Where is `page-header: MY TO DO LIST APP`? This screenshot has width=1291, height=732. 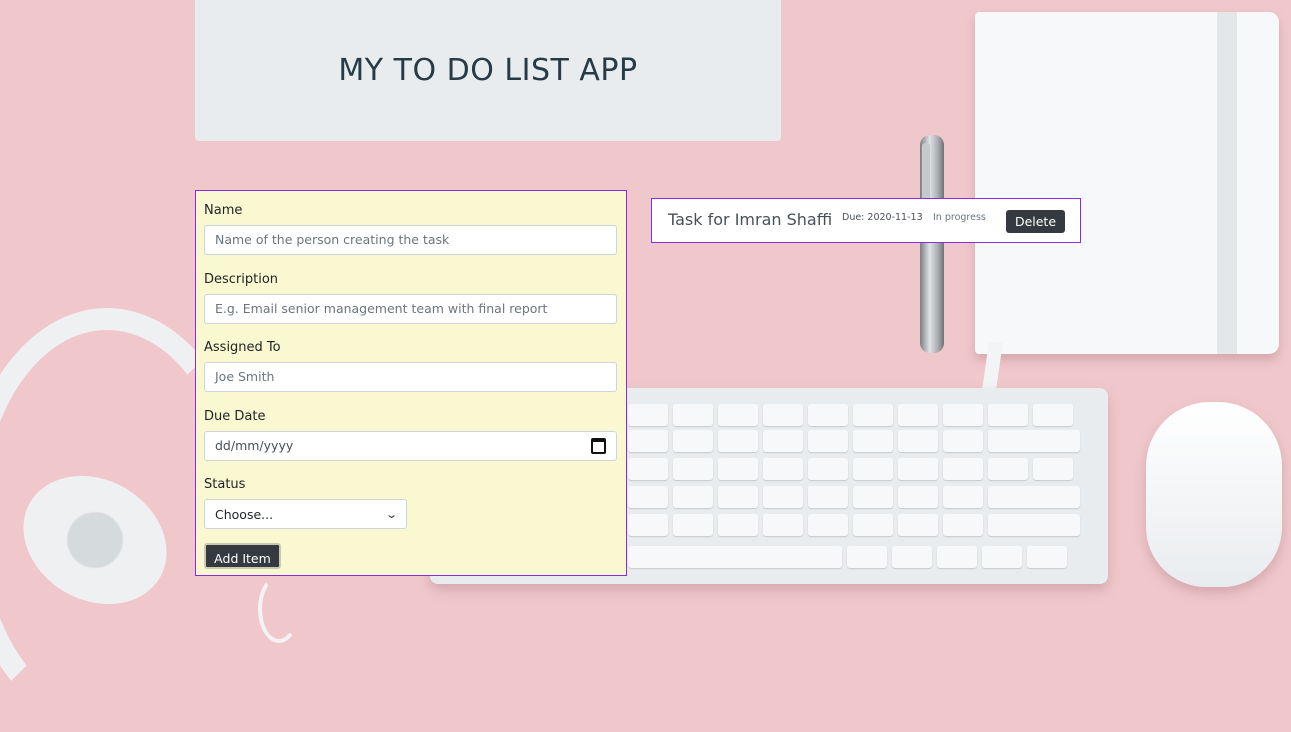
page-header: MY TO DO LIST APP is located at coordinates (488, 70).